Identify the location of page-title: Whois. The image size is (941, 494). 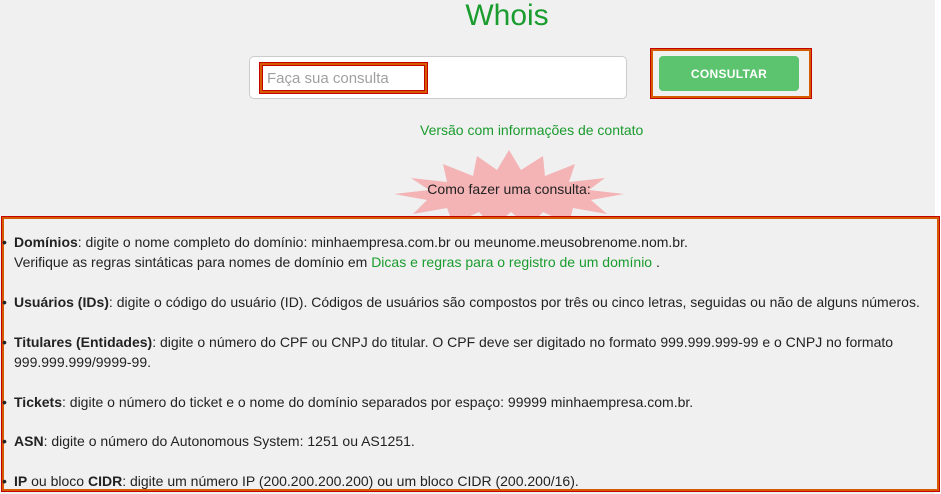
(507, 16).